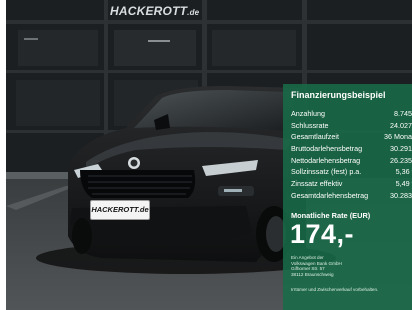  I want to click on row-value: 24.027 €, so click(401, 125).